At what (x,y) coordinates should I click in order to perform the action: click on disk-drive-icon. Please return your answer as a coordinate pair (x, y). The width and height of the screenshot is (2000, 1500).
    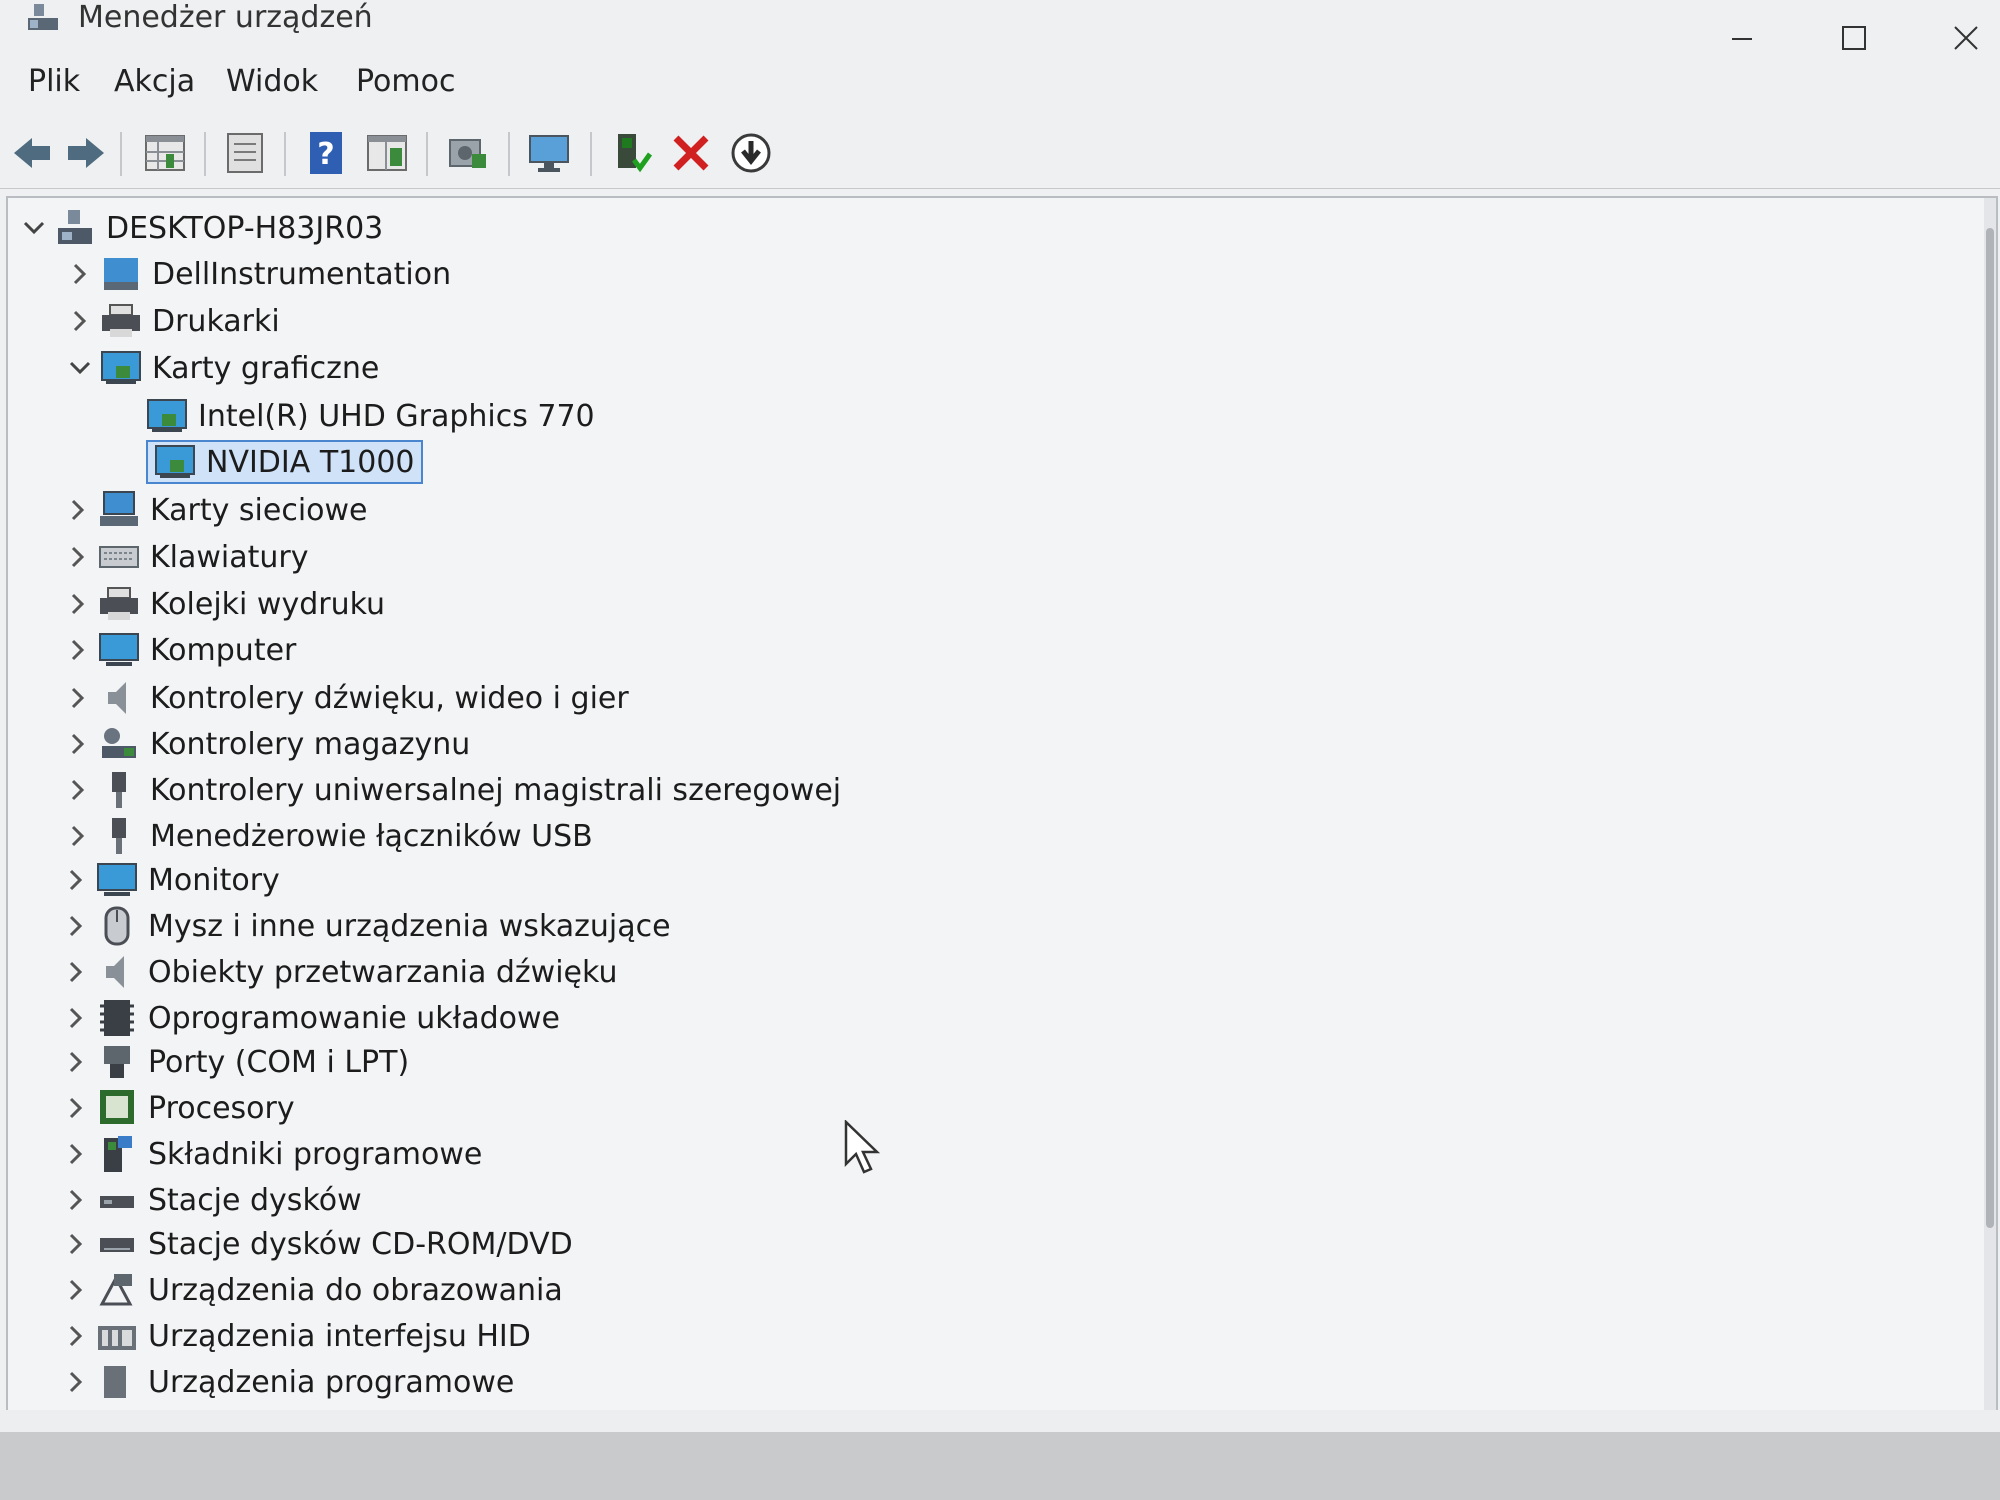
    Looking at the image, I should click on (117, 1202).